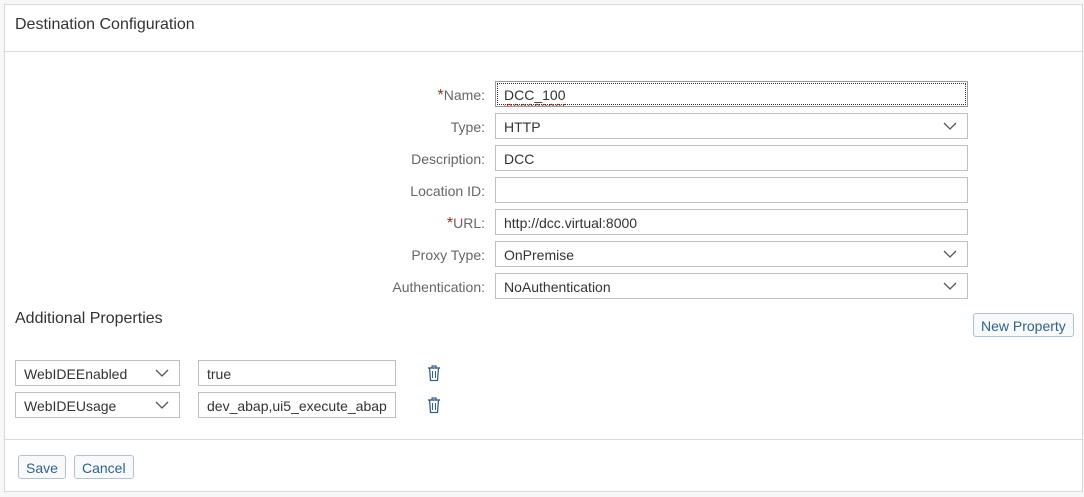 Image resolution: width=1084 pixels, height=497 pixels. Describe the element at coordinates (89, 318) in the screenshot. I see `additional-properties-title: Additional Properties` at that location.